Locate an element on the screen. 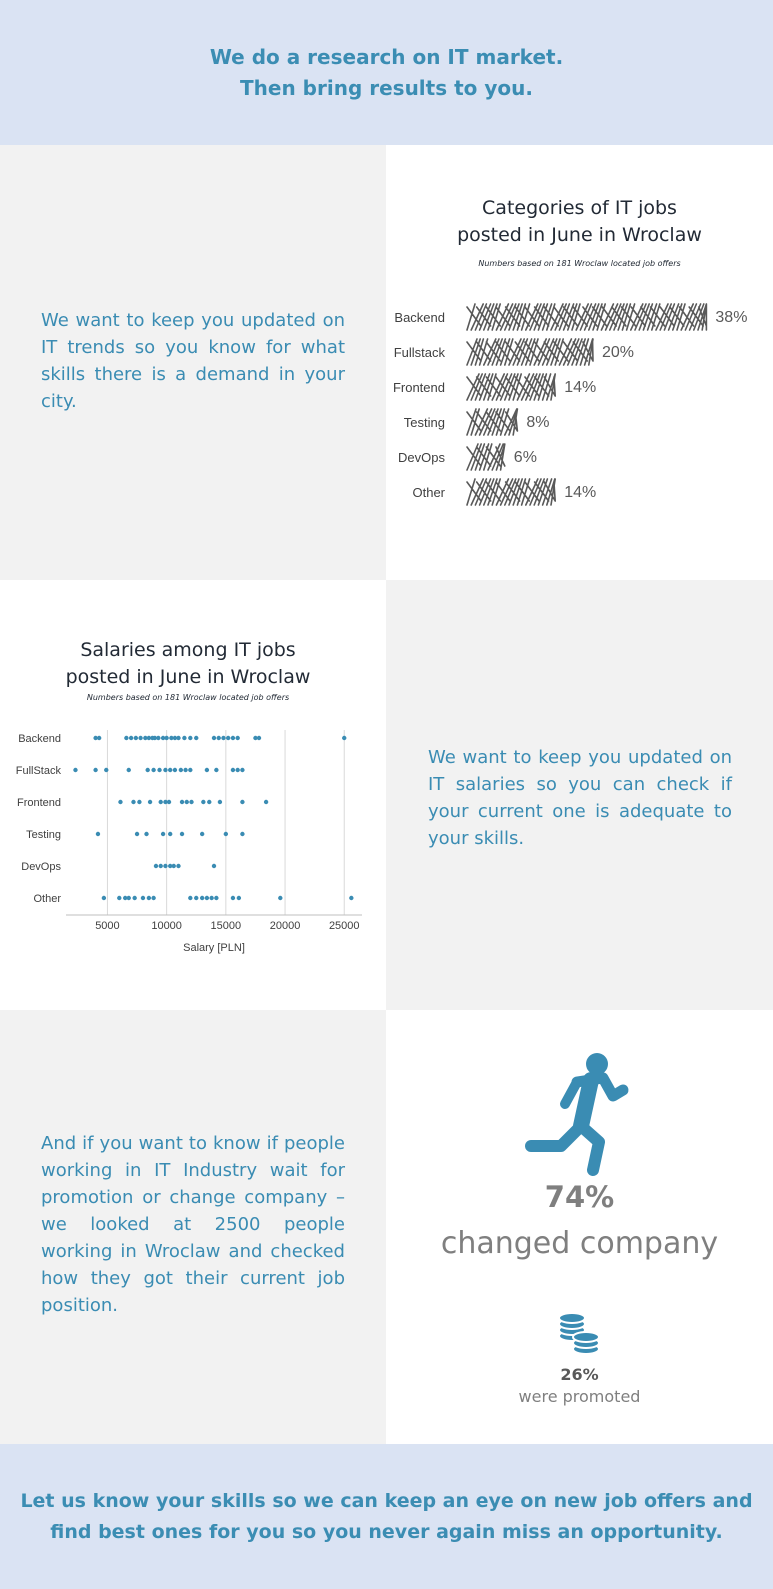 This screenshot has height=1589, width=773. bar-testing is located at coordinates (492, 422).